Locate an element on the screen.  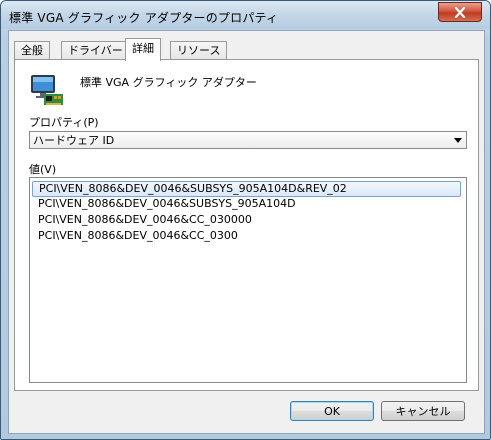
list-item: PCI\VEN_8086&DEV_0046&CC_0300 is located at coordinates (138, 236).